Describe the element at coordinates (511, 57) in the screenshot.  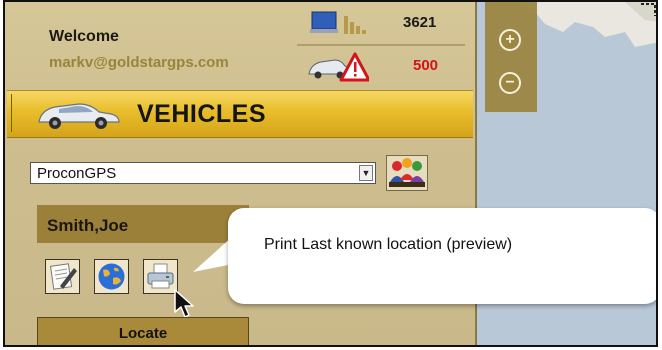
I see `map-zoom-controls` at that location.